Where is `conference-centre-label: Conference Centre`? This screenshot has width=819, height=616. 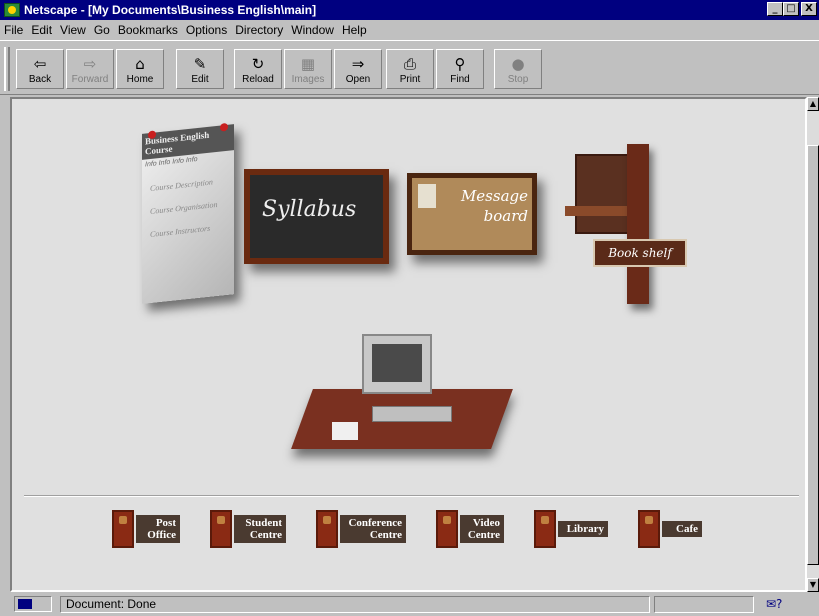
conference-centre-label: Conference Centre is located at coordinates (373, 529).